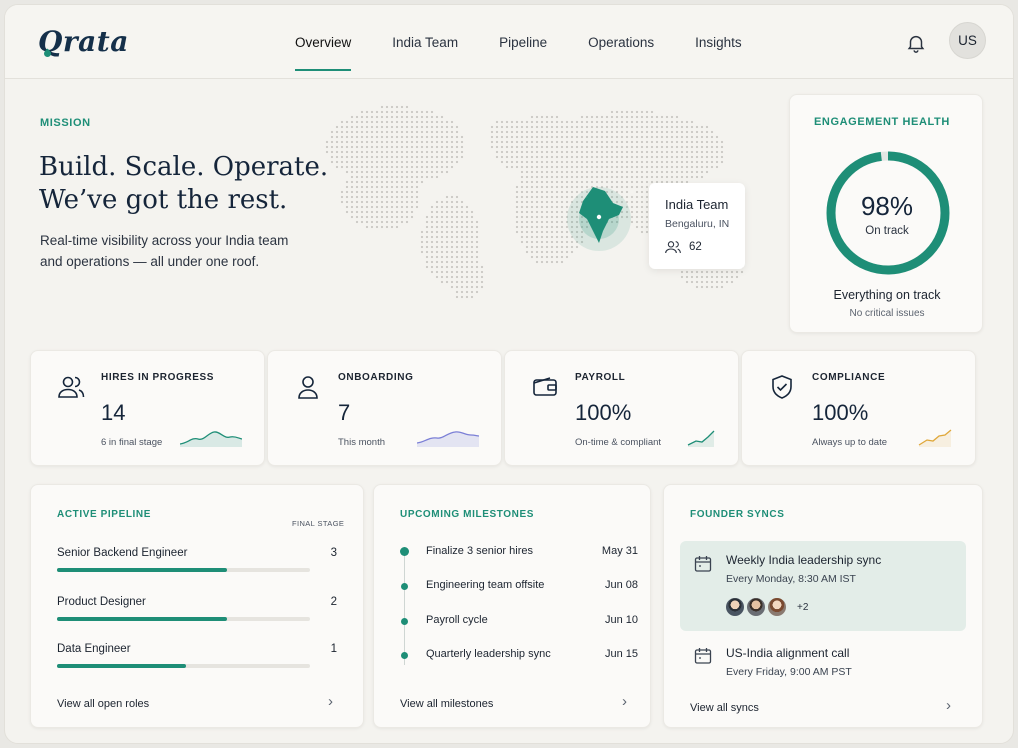 Image resolution: width=1018 pixels, height=748 pixels. I want to click on bell-icon, so click(916, 43).